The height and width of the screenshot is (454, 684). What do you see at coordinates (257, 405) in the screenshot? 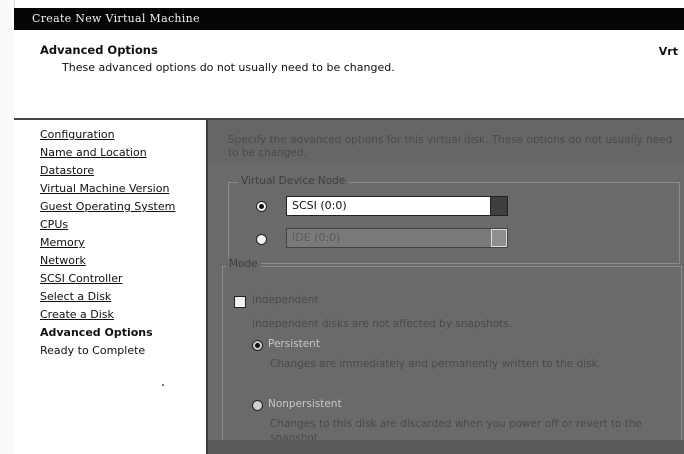
I see `nonpersistent-radio` at bounding box center [257, 405].